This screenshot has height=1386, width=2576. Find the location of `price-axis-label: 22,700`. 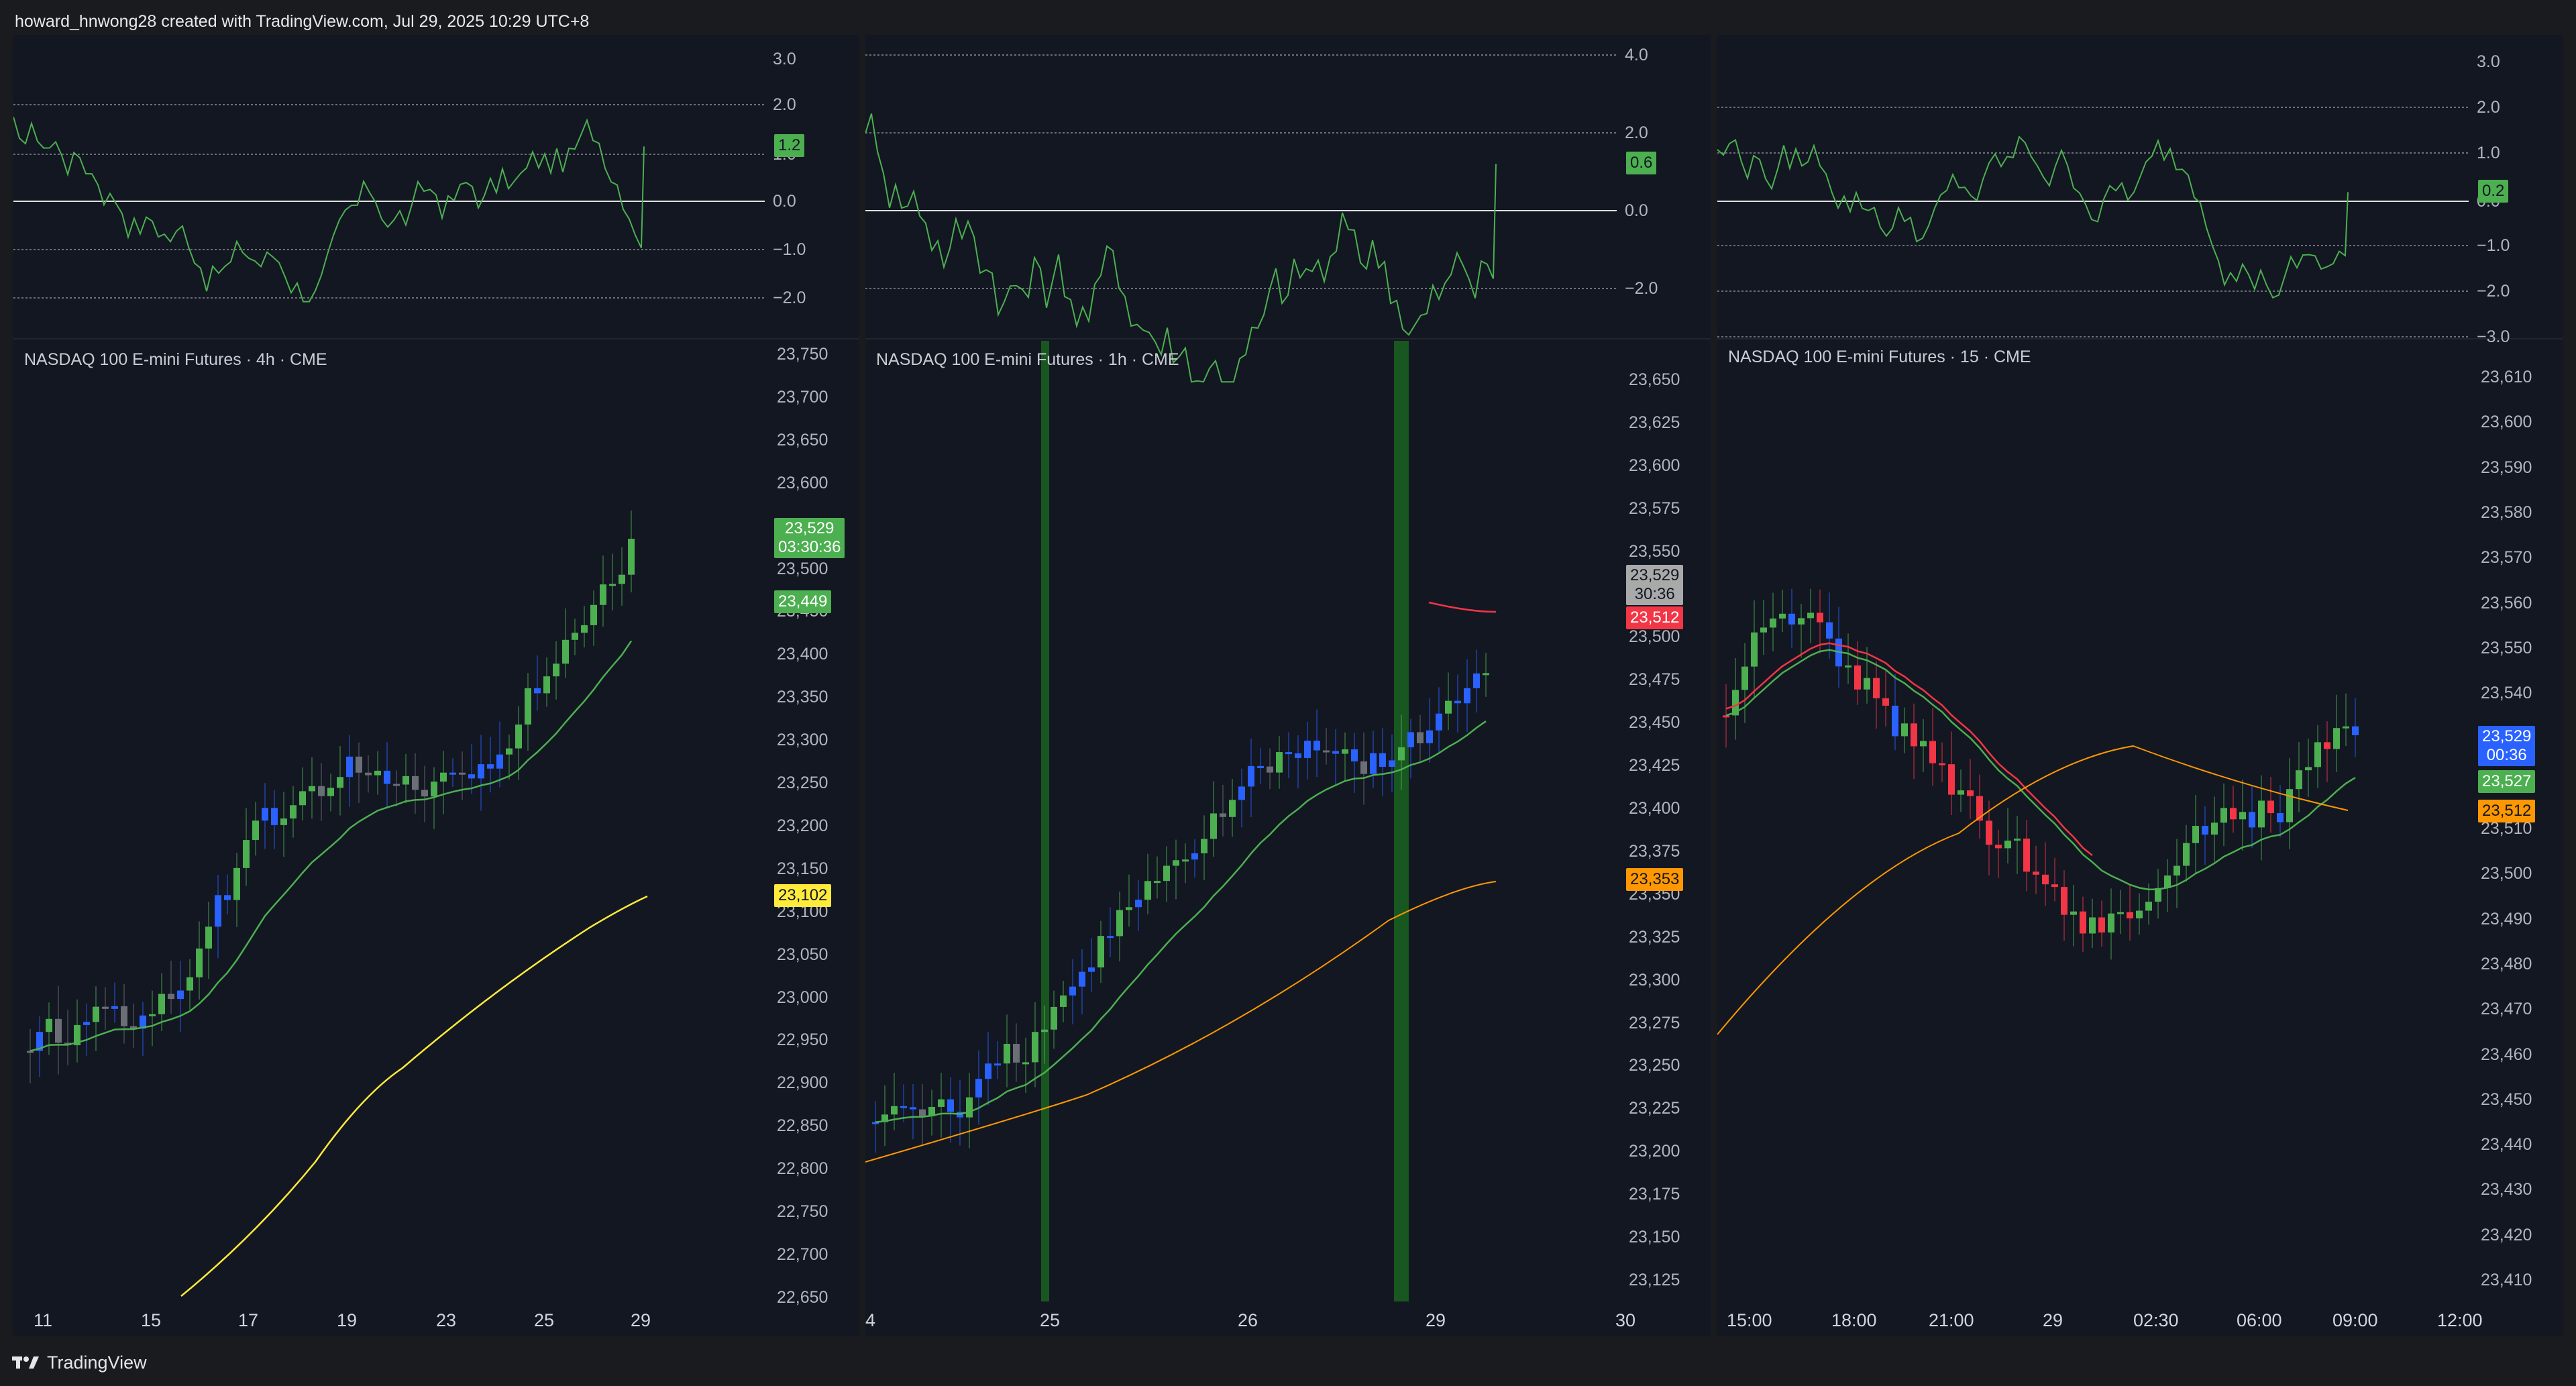

price-axis-label: 22,700 is located at coordinates (802, 1254).